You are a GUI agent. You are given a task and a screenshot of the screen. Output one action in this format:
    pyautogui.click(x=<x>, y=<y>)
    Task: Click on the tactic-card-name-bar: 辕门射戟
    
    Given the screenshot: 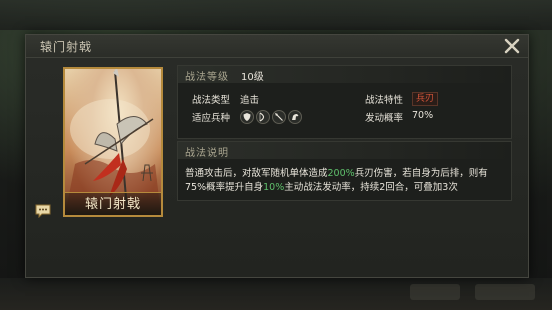 What is the action you would take?
    pyautogui.click(x=113, y=203)
    